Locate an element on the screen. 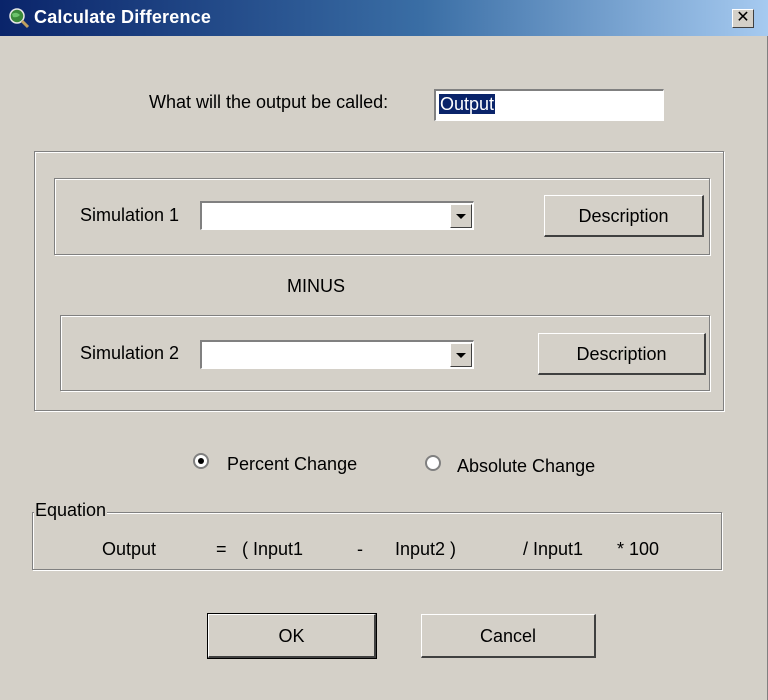 Image resolution: width=768 pixels, height=700 pixels. simulation-1-description-button: Description is located at coordinates (624, 216).